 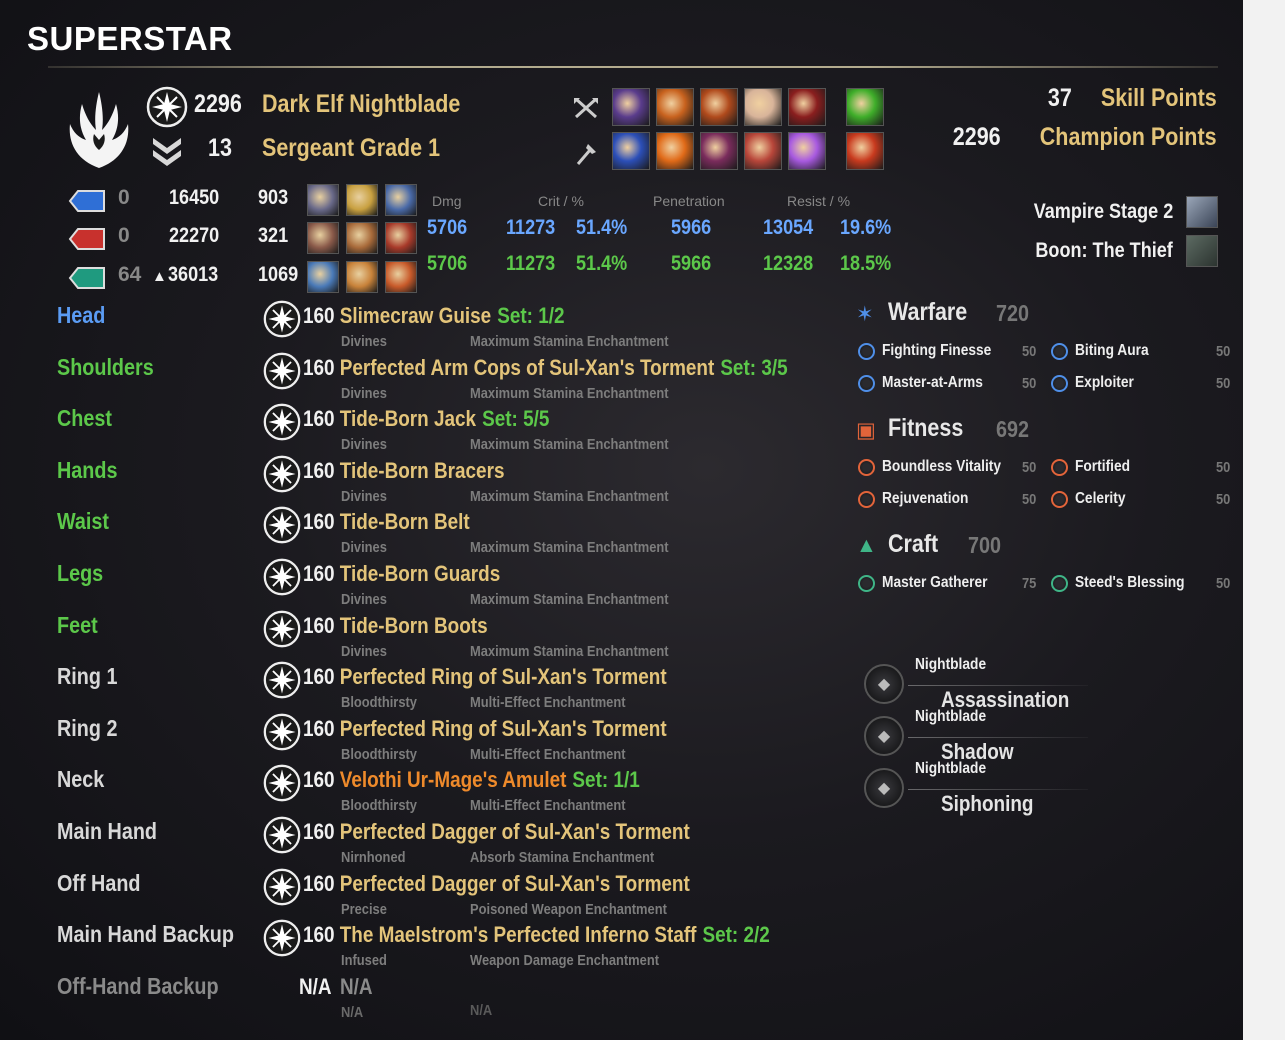 What do you see at coordinates (151, 986) in the screenshot?
I see `equipment-slot-label: Off-Hand Backup` at bounding box center [151, 986].